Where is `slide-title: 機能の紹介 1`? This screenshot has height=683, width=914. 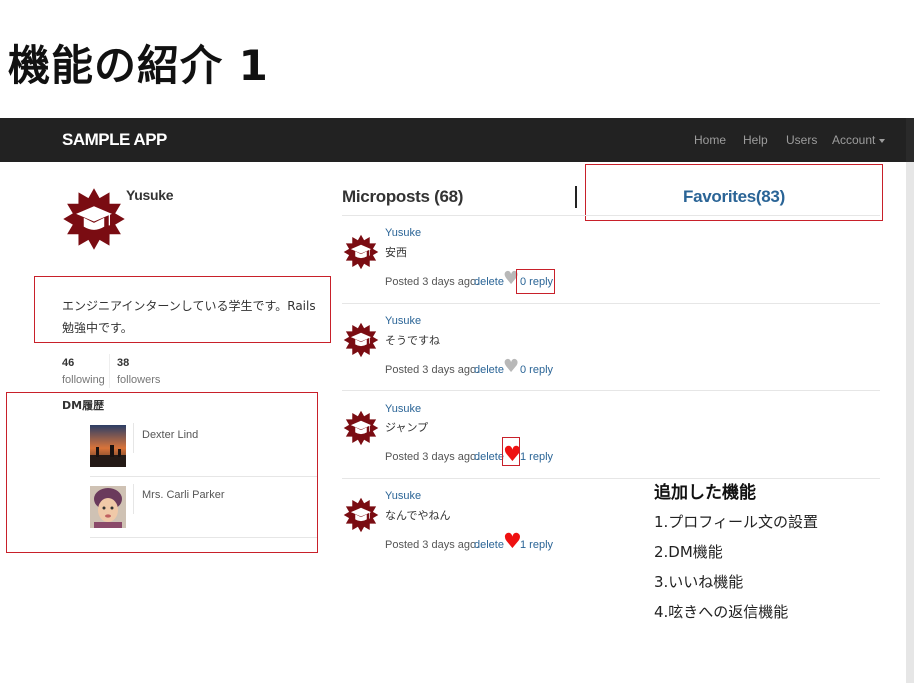 slide-title: 機能の紹介 1 is located at coordinates (138, 65).